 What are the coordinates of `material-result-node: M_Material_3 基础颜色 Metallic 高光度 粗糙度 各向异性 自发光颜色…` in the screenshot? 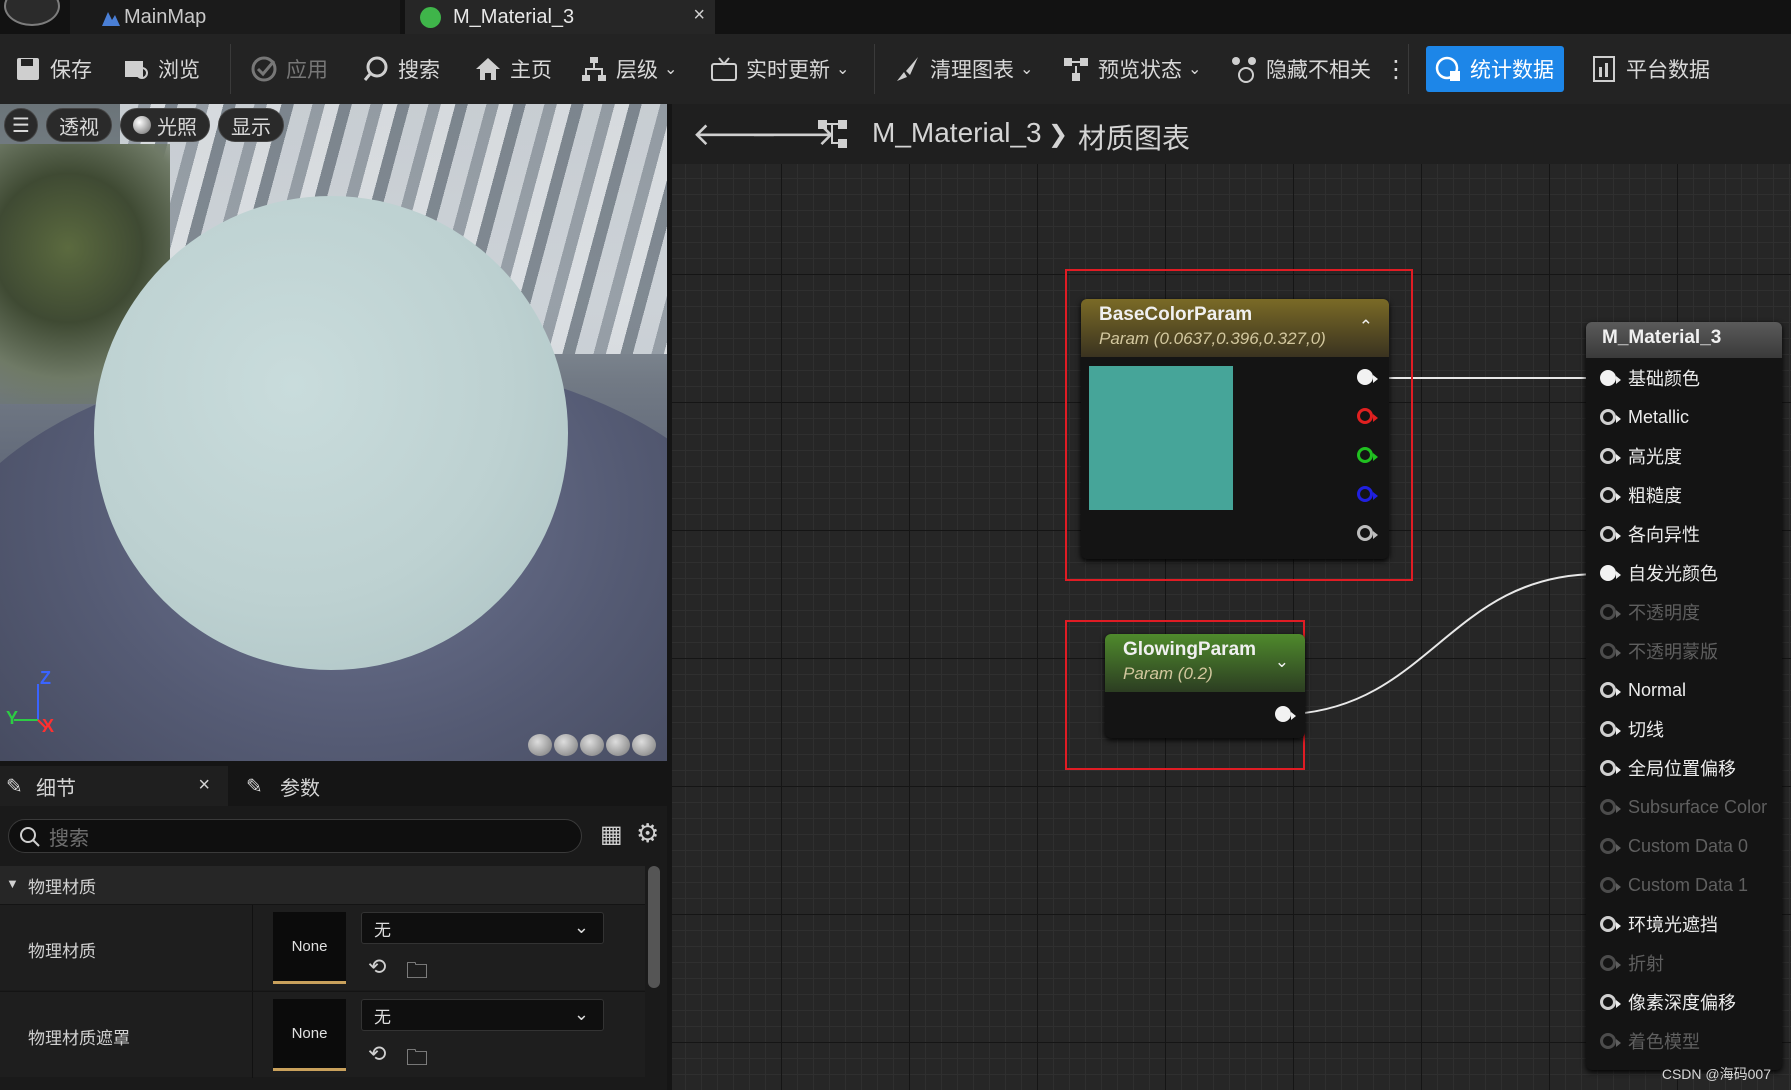 It's located at (1684, 696).